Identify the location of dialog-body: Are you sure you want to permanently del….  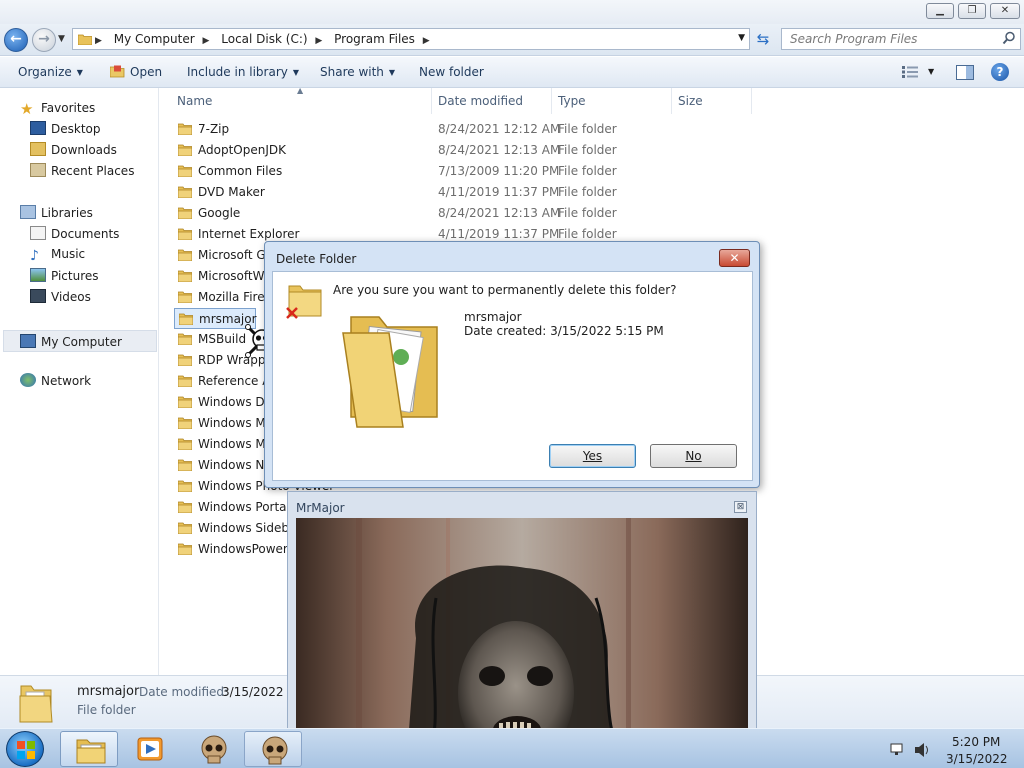
(512, 376).